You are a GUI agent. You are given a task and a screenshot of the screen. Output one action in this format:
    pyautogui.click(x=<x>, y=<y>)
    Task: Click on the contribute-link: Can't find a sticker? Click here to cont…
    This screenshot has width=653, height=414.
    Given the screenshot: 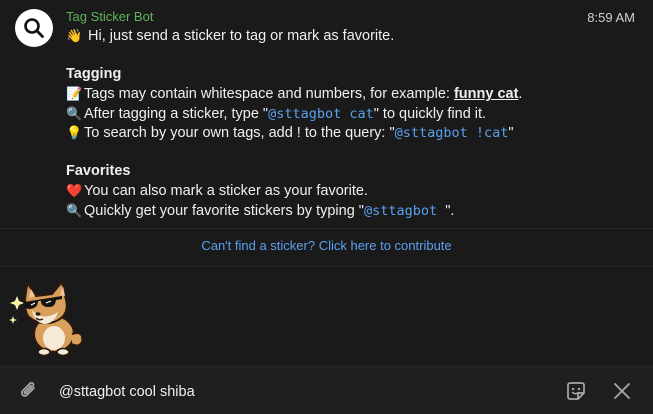 What is the action you would take?
    pyautogui.click(x=326, y=245)
    